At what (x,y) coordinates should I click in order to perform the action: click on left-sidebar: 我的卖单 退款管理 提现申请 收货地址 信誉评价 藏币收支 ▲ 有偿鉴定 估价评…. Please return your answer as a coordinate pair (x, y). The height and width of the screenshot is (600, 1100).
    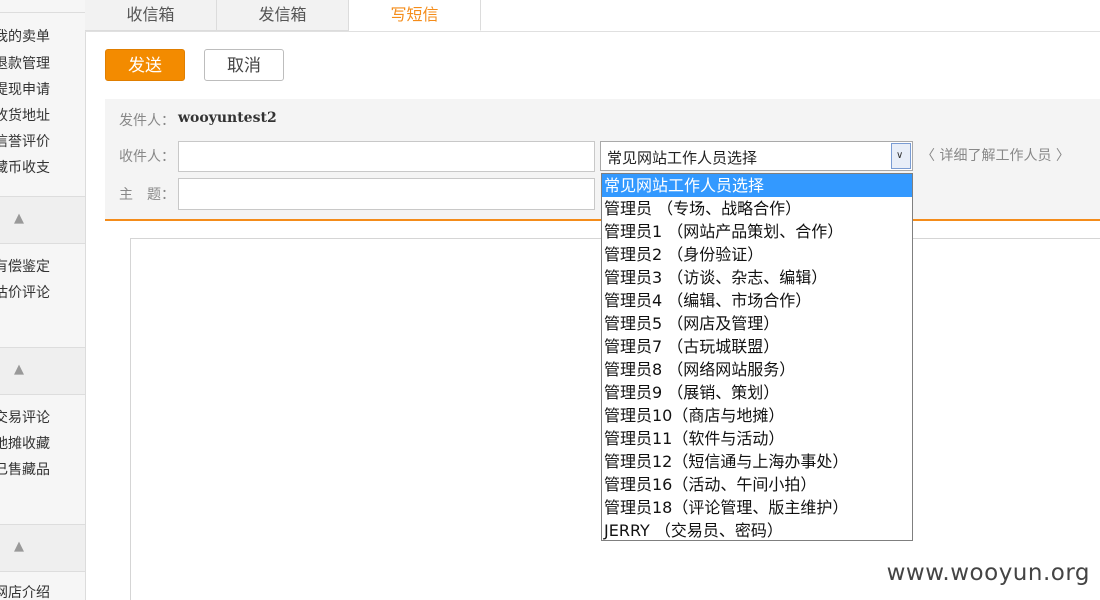
    Looking at the image, I should click on (43, 300).